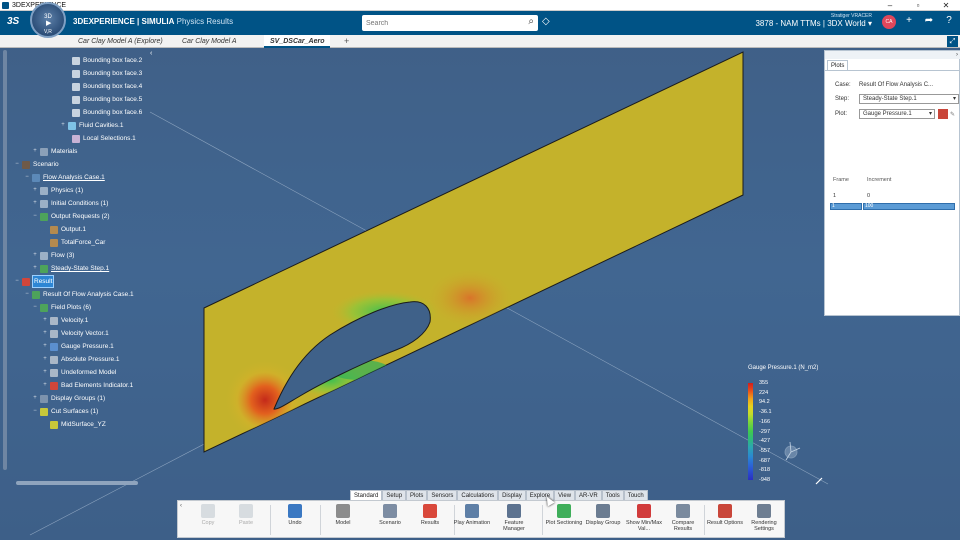 The image size is (960, 540). What do you see at coordinates (34, 281) in the screenshot?
I see `tree-node: − Result` at bounding box center [34, 281].